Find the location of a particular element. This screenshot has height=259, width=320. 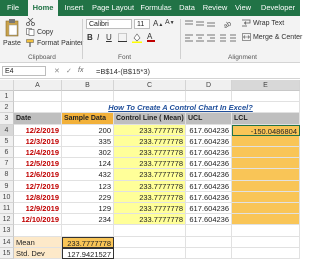

tab-file: File is located at coordinates (13, 8).